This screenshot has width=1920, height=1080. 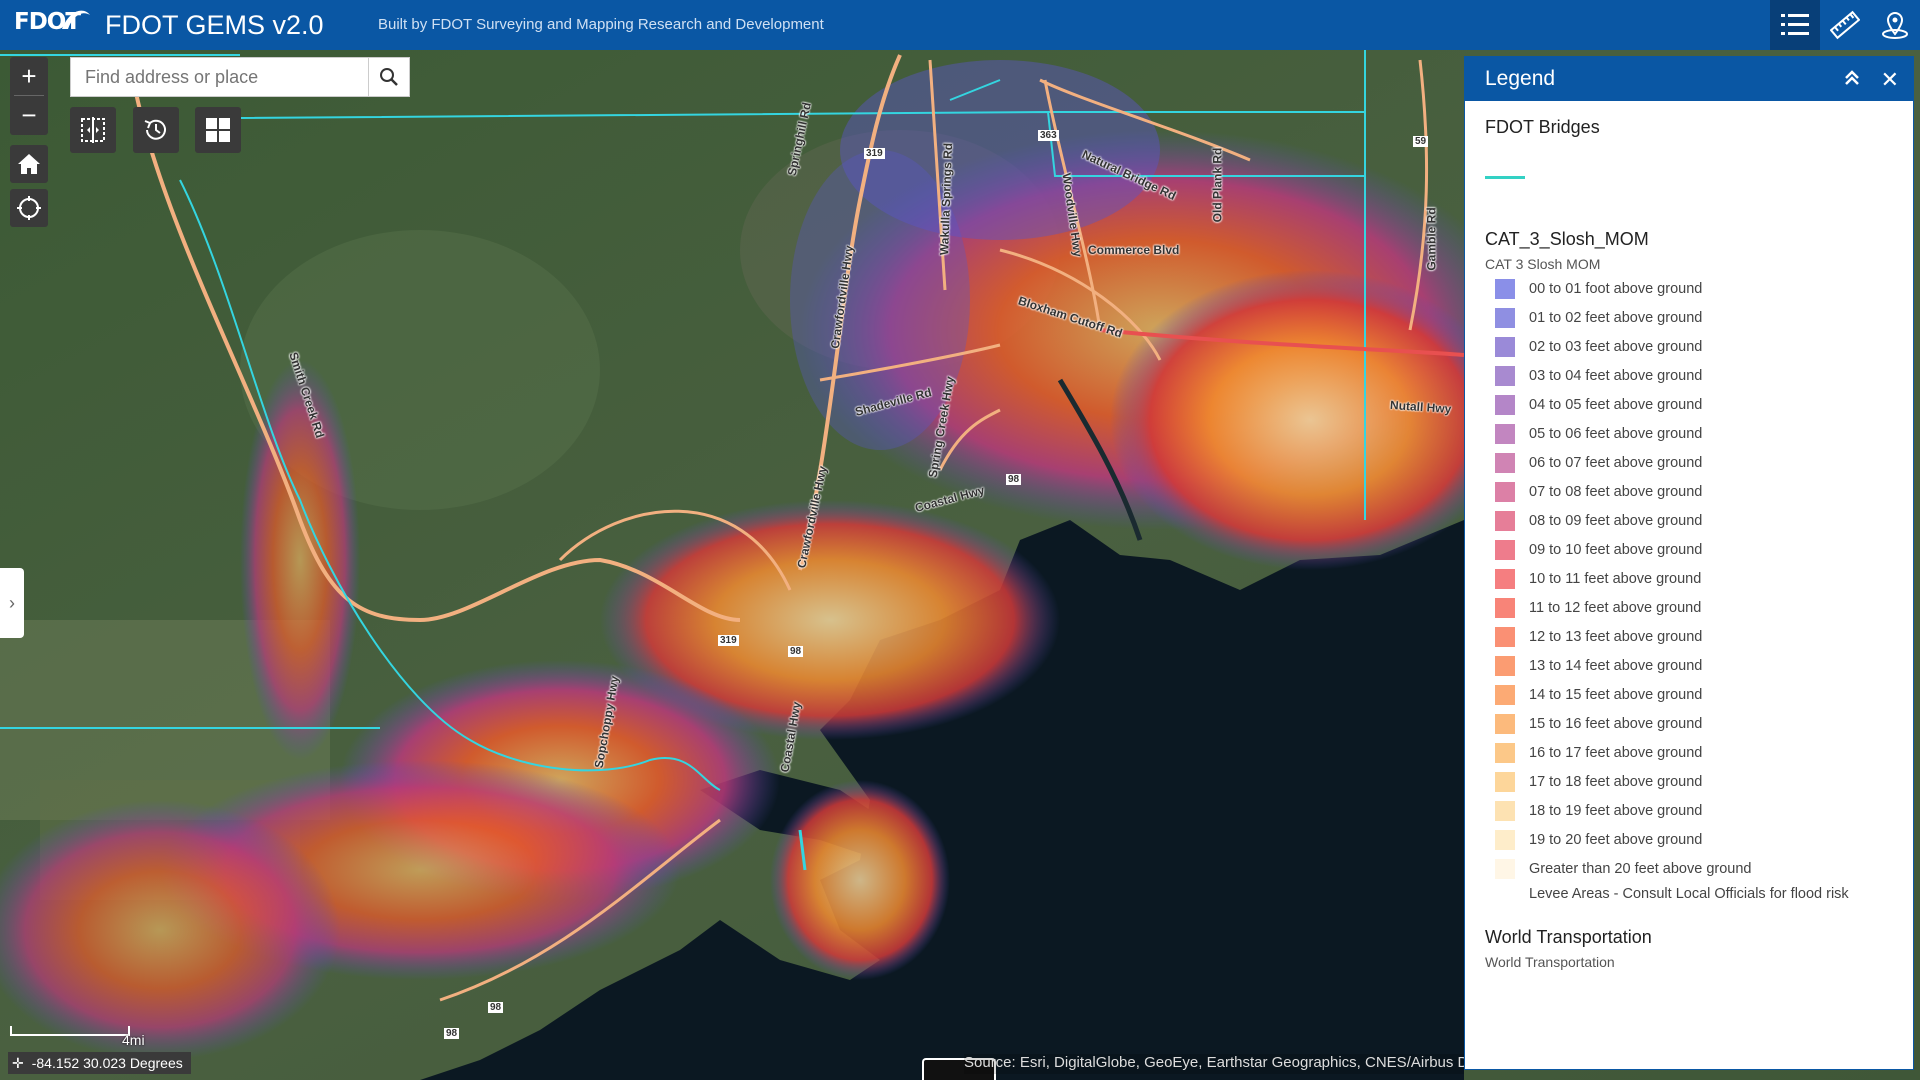 What do you see at coordinates (29, 115) in the screenshot?
I see `zoom-out-button: −` at bounding box center [29, 115].